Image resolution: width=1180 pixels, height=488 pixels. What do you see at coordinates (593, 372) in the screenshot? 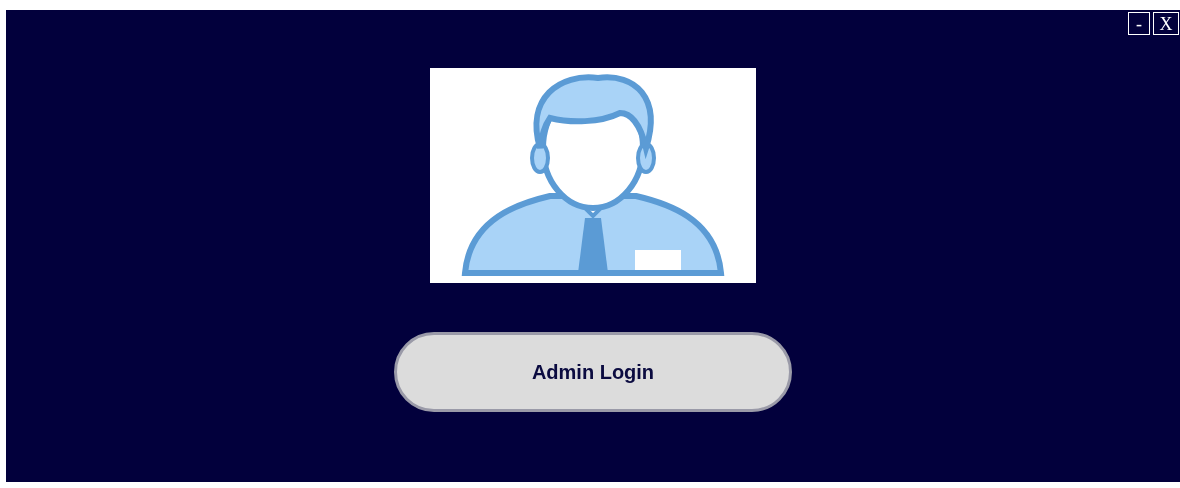
I see `login-button: Admin Login` at bounding box center [593, 372].